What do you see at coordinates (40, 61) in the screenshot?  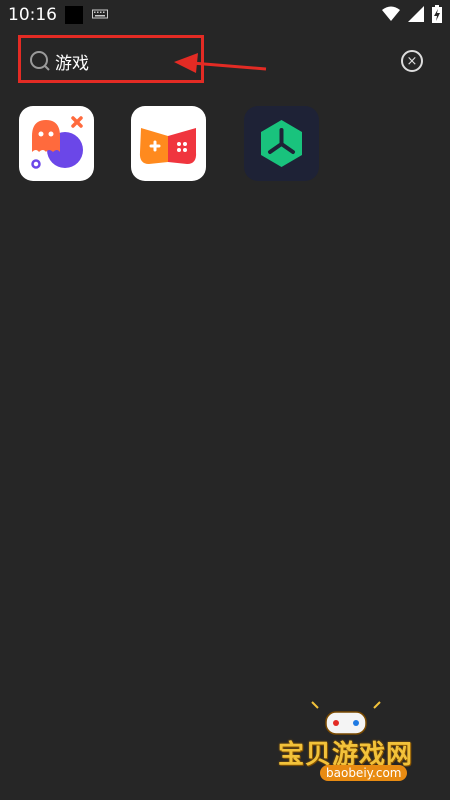 I see `search-icon` at bounding box center [40, 61].